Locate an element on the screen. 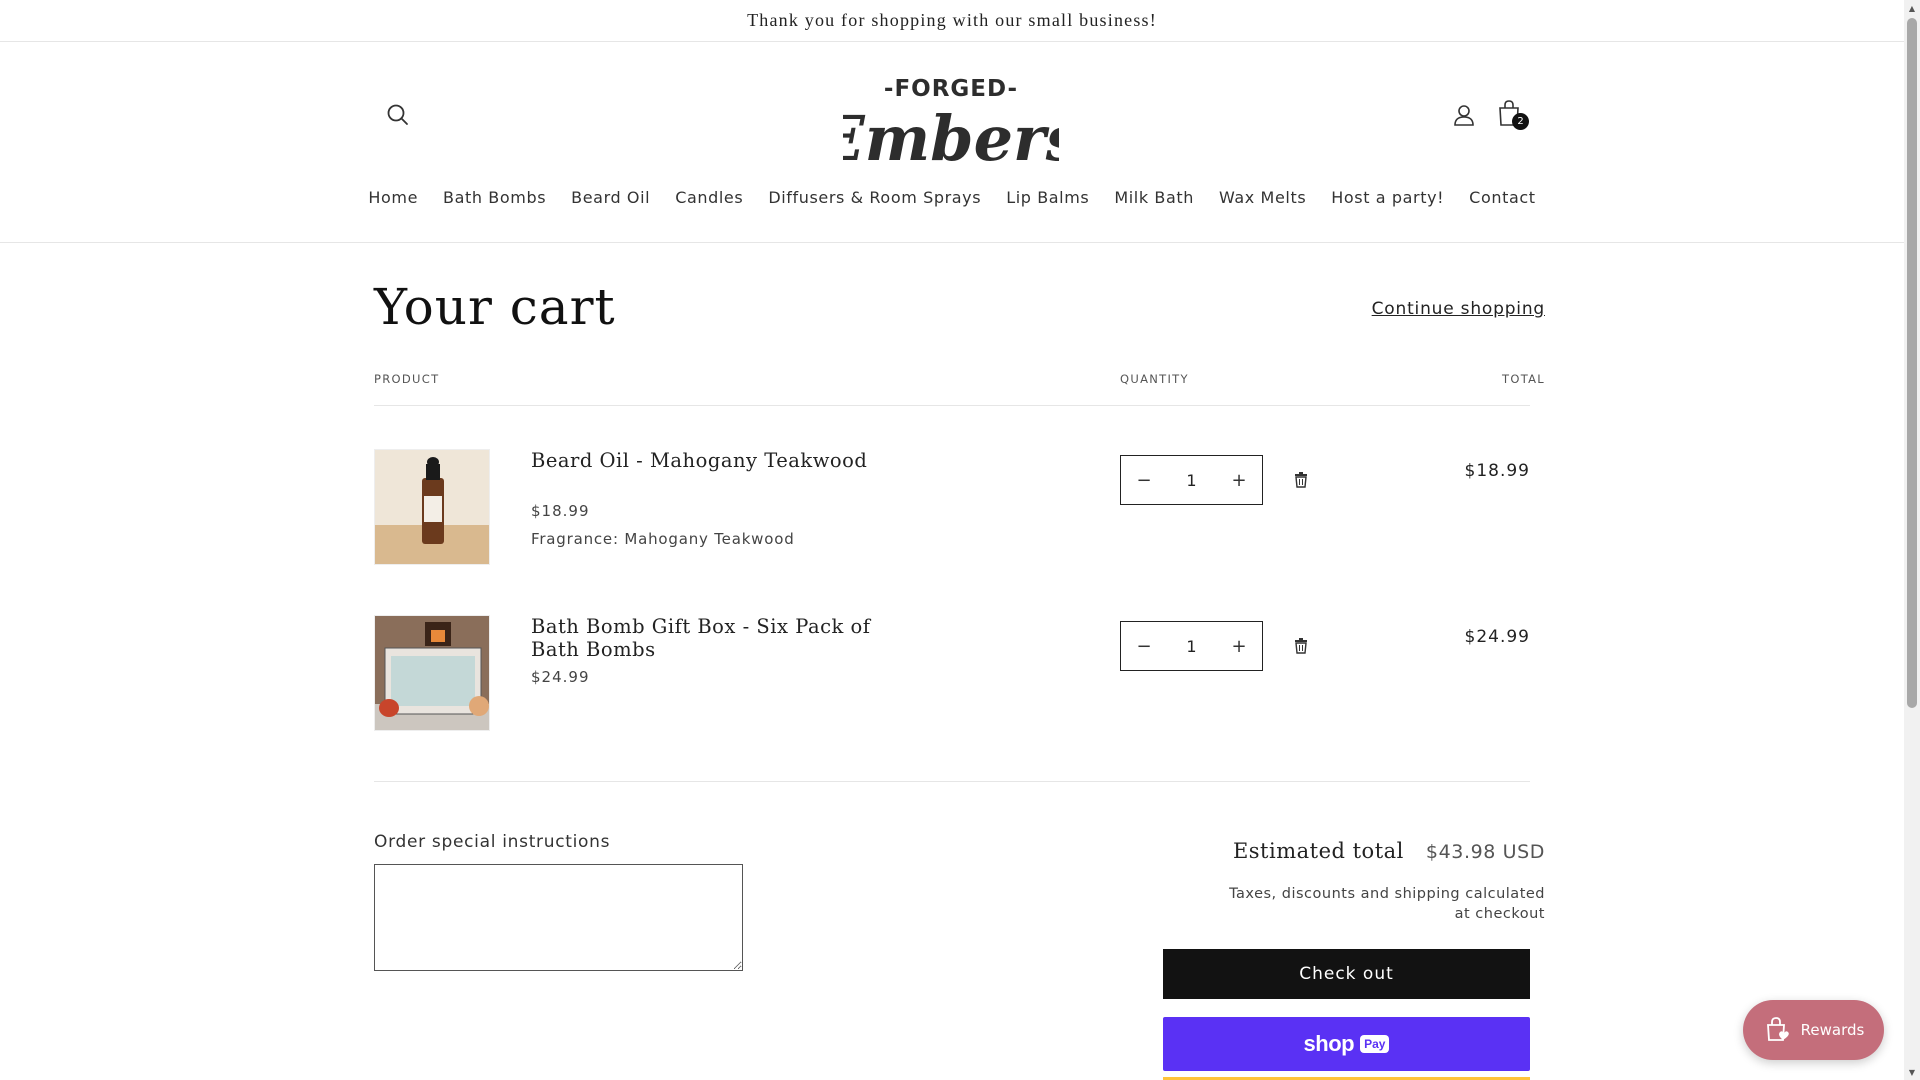 This screenshot has height=1080, width=1920. column-header-product: PRODUCT is located at coordinates (407, 379).